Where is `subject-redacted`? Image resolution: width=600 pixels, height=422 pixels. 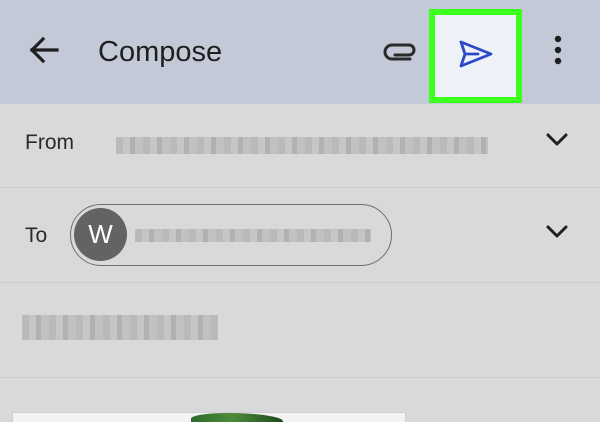
subject-redacted is located at coordinates (120, 327).